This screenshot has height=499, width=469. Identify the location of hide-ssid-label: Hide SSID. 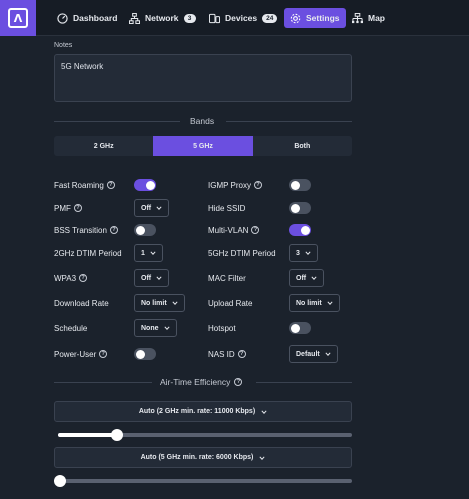
(226, 208).